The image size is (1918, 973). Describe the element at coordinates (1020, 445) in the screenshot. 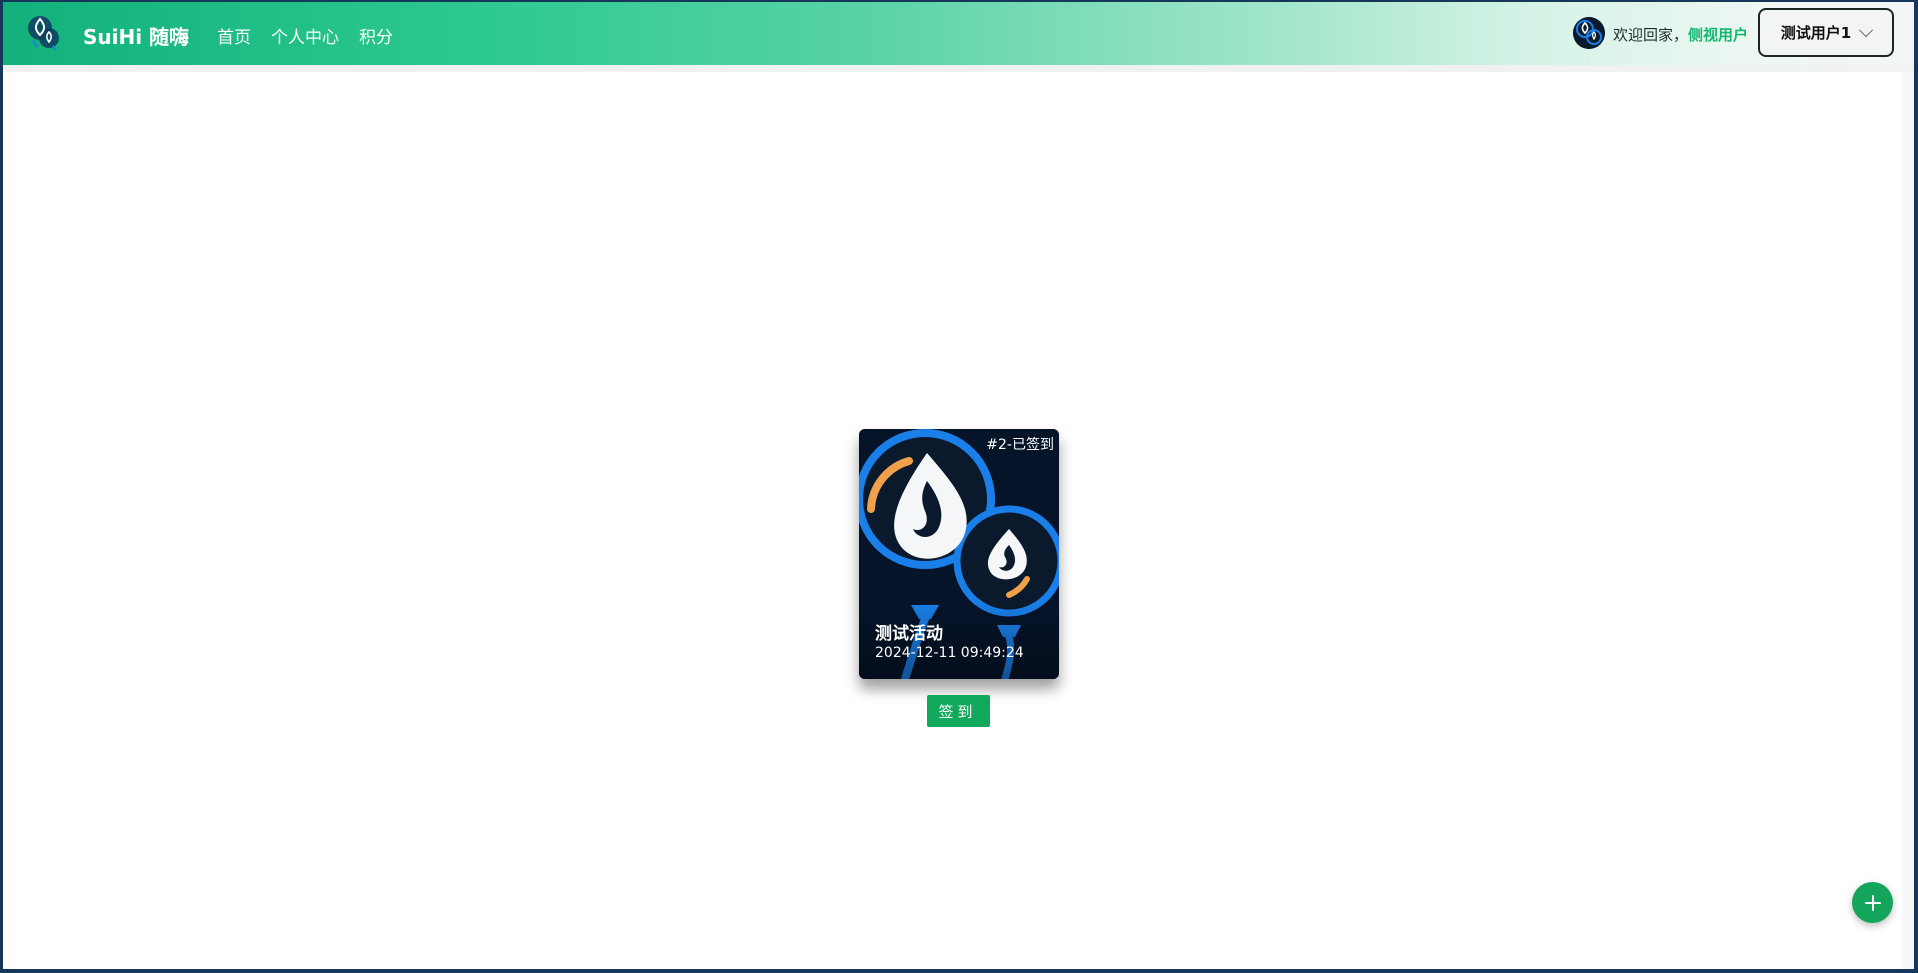

I see `checkin-status-badge: #2-已签到` at that location.